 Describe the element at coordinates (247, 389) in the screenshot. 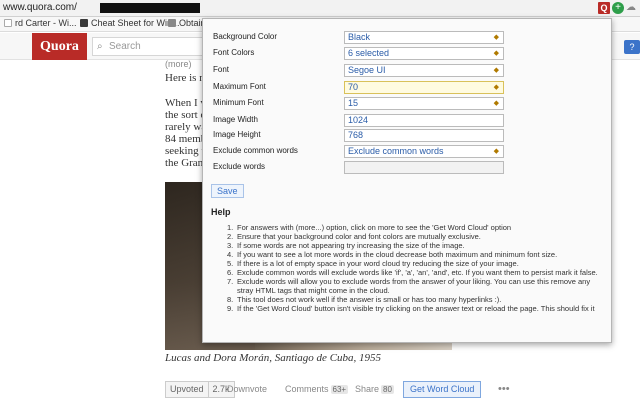

I see `downvote-button: Downvote` at that location.